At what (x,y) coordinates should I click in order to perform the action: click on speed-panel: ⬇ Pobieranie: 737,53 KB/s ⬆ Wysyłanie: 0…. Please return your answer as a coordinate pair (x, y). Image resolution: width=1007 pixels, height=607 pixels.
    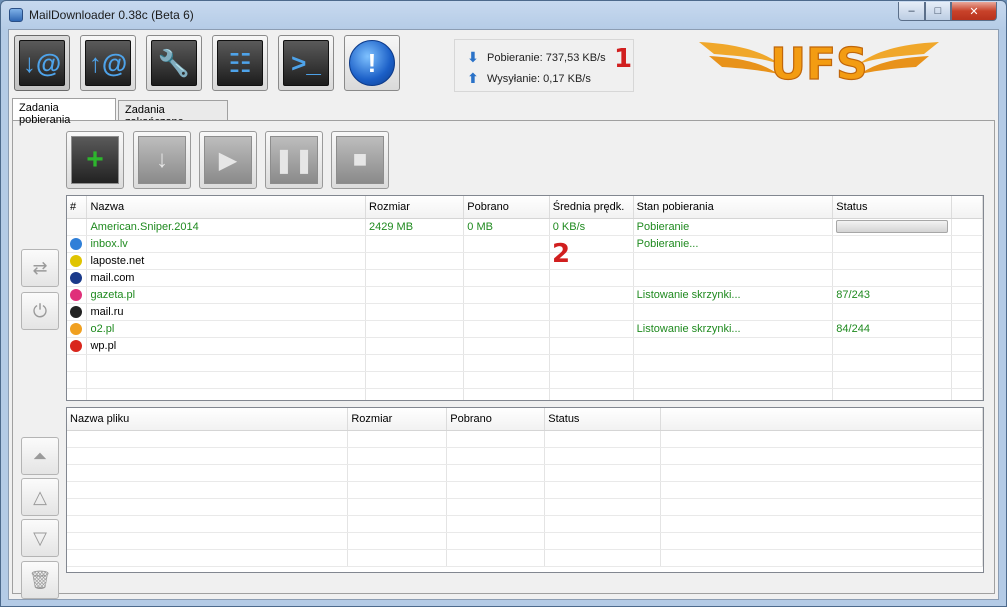
    Looking at the image, I should click on (544, 65).